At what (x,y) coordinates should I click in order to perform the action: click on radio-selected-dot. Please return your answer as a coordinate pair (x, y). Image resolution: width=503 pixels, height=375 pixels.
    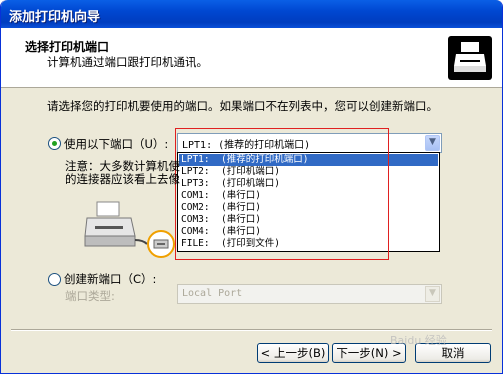
    Looking at the image, I should click on (54, 143).